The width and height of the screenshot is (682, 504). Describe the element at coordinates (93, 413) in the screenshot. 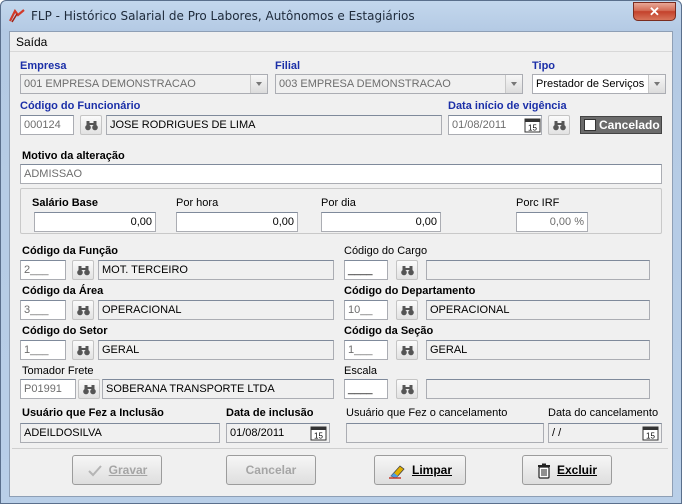

I see `inclusao-user-label: Usuário que Fez a Inclusão` at that location.